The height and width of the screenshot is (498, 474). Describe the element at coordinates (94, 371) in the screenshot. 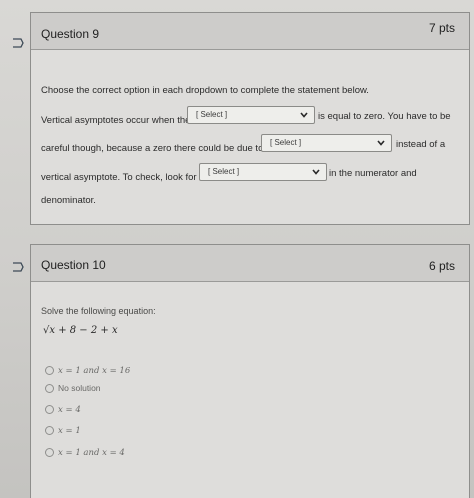

I see `answer-option-1-label: x = 1 and x = 16` at that location.